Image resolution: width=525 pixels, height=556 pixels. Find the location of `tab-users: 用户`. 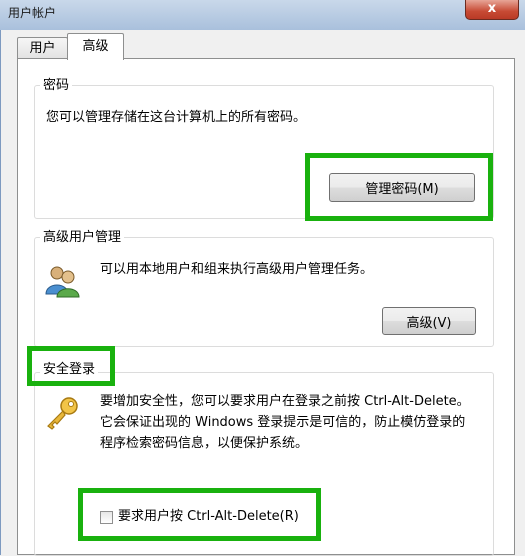

tab-users: 用户 is located at coordinates (42, 48).